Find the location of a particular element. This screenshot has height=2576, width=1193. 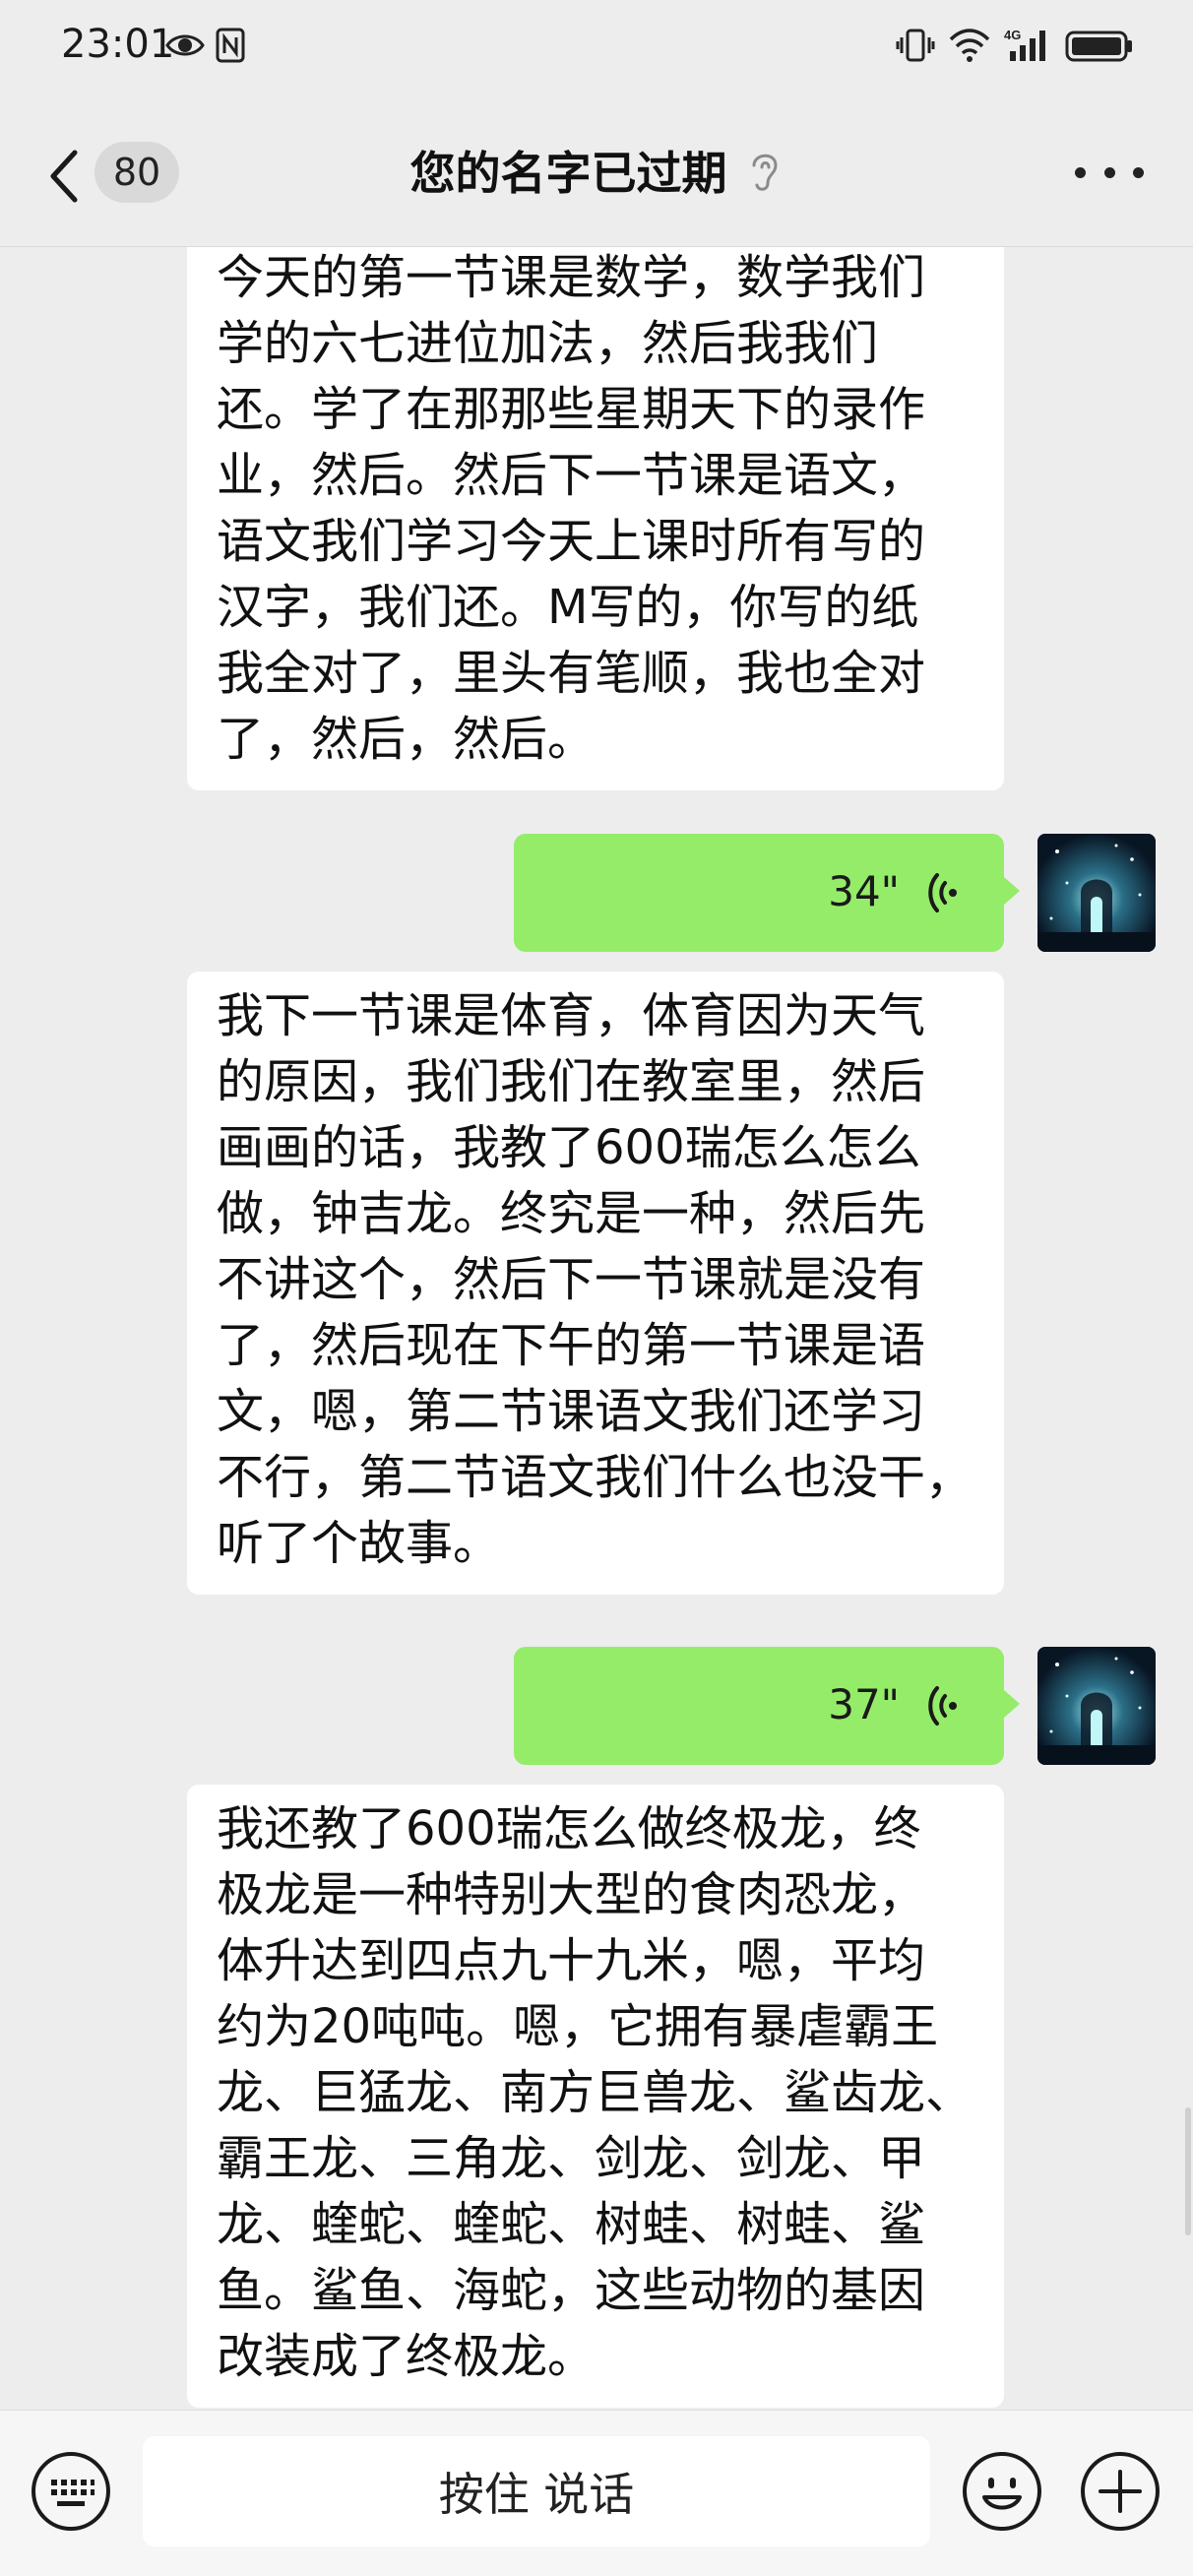

eye-icon is located at coordinates (185, 47).